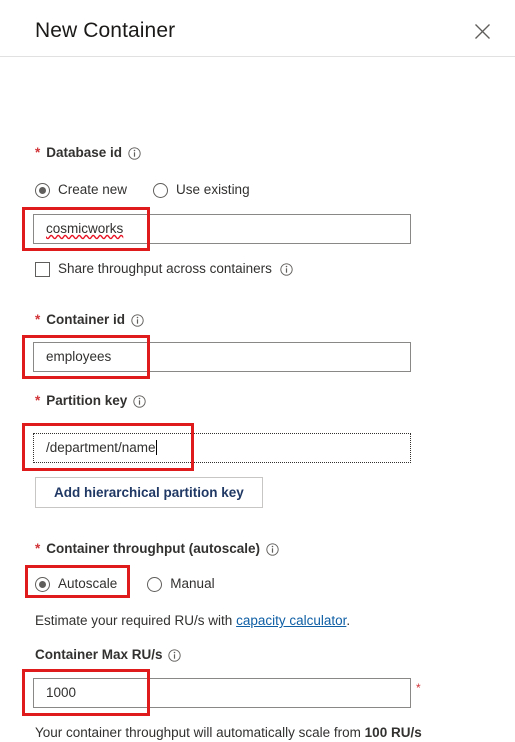 This screenshot has width=515, height=742. Describe the element at coordinates (88, 583) in the screenshot. I see `radio-autoscale-label: Autoscale` at that location.